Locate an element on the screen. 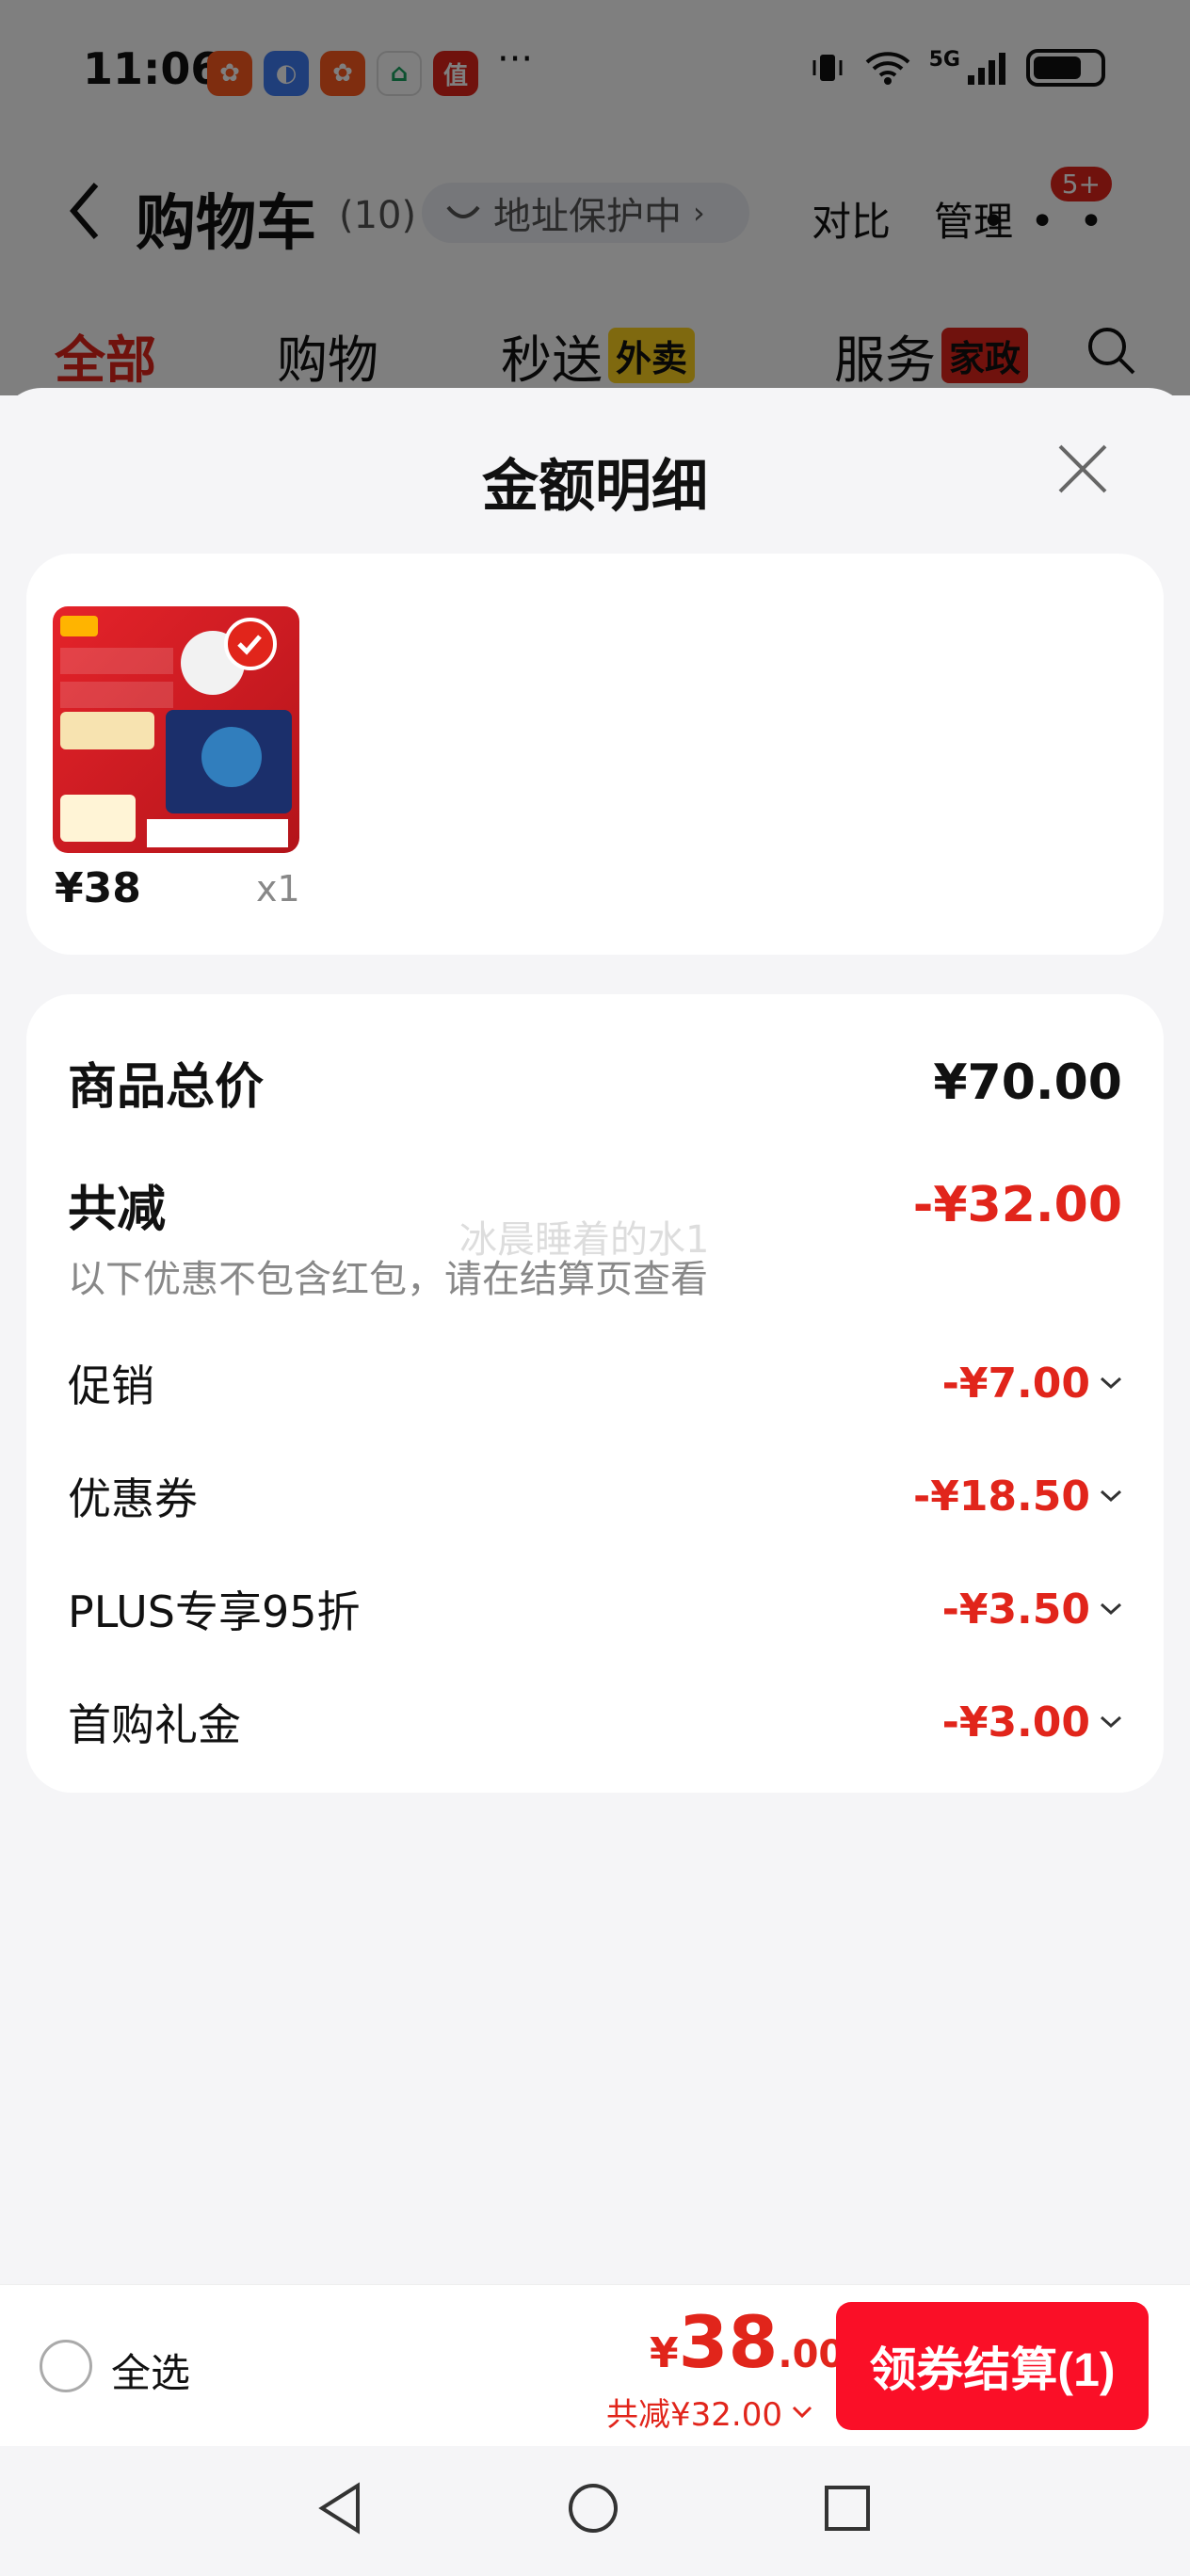  system-navigation-bar is located at coordinates (595, 2511).